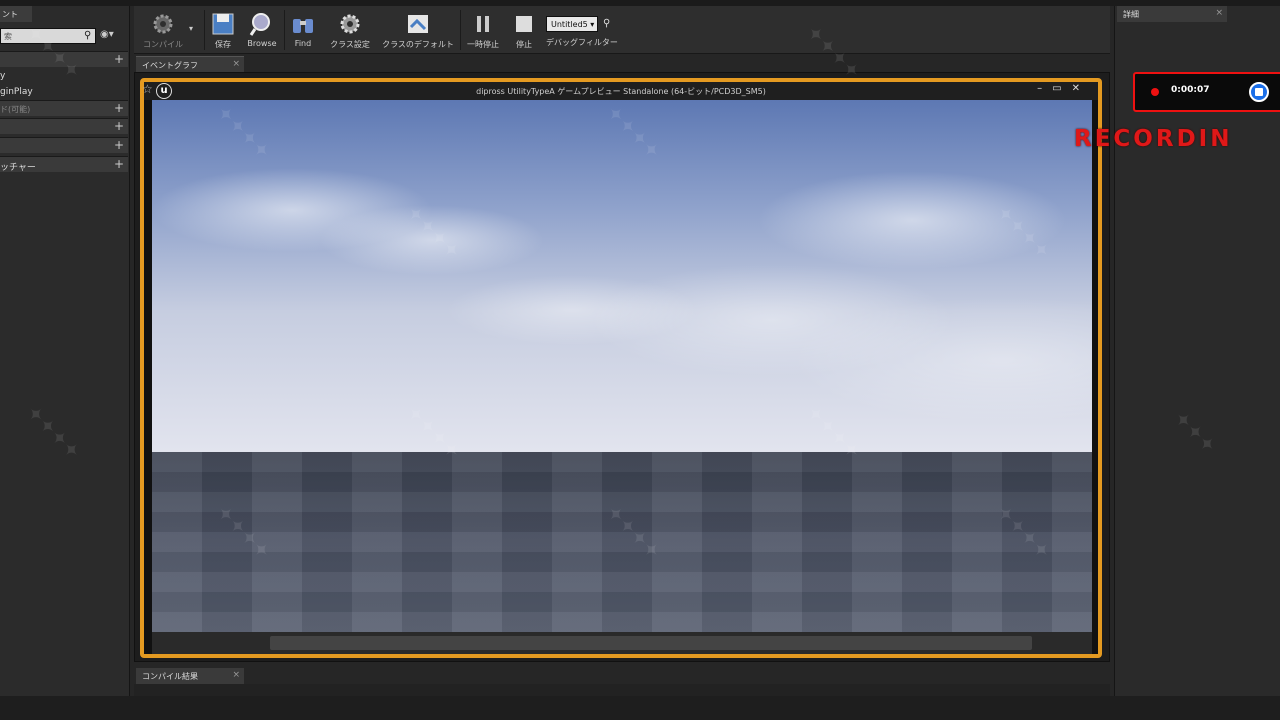 The width and height of the screenshot is (1280, 720). What do you see at coordinates (64, 92) in the screenshot?
I see `event-beginplay-item: ginPlay` at bounding box center [64, 92].